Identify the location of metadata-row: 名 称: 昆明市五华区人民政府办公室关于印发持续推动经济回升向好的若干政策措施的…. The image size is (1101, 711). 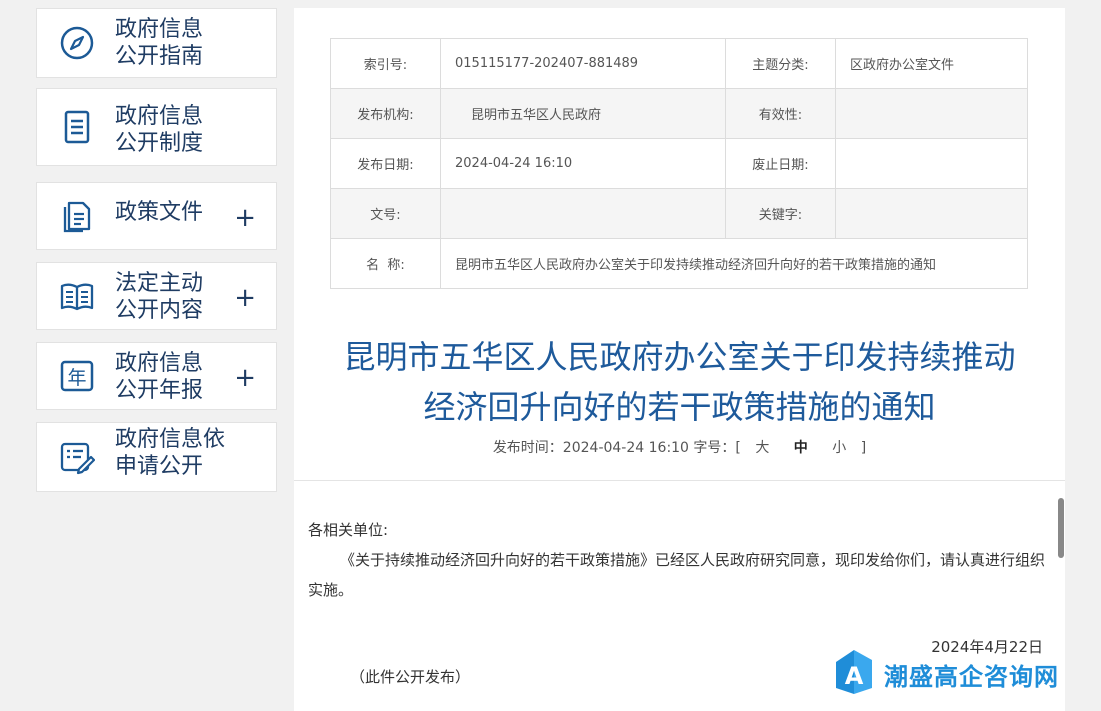
(679, 263).